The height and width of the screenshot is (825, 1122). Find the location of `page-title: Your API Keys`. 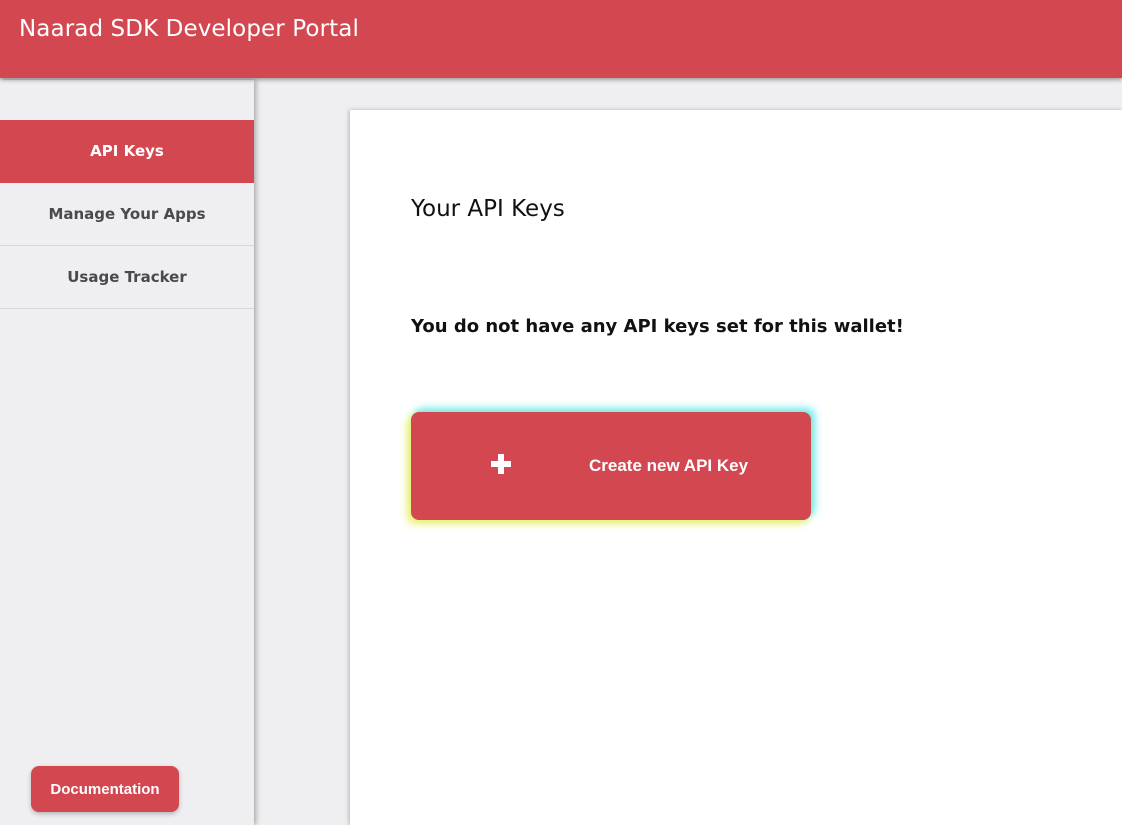

page-title: Your API Keys is located at coordinates (488, 209).